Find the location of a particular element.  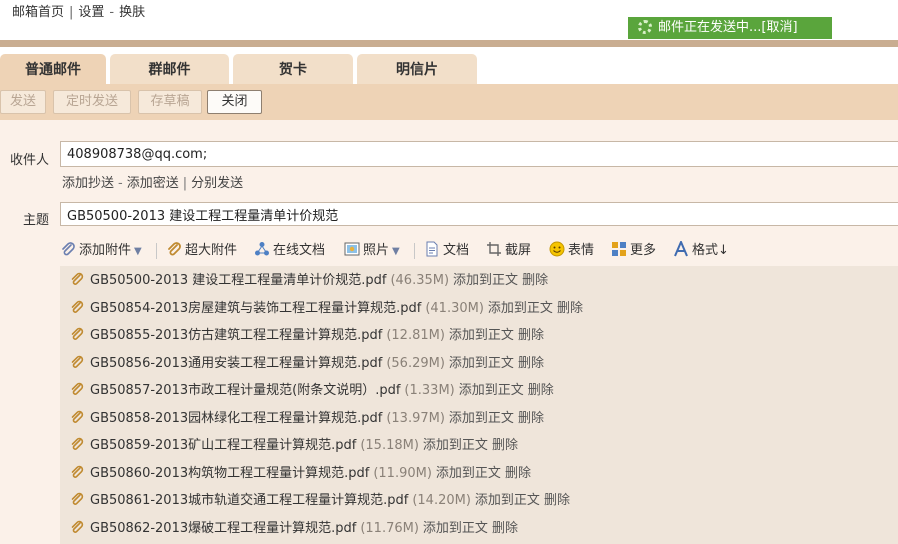

add-cc-link: 添加抄送 is located at coordinates (88, 183).